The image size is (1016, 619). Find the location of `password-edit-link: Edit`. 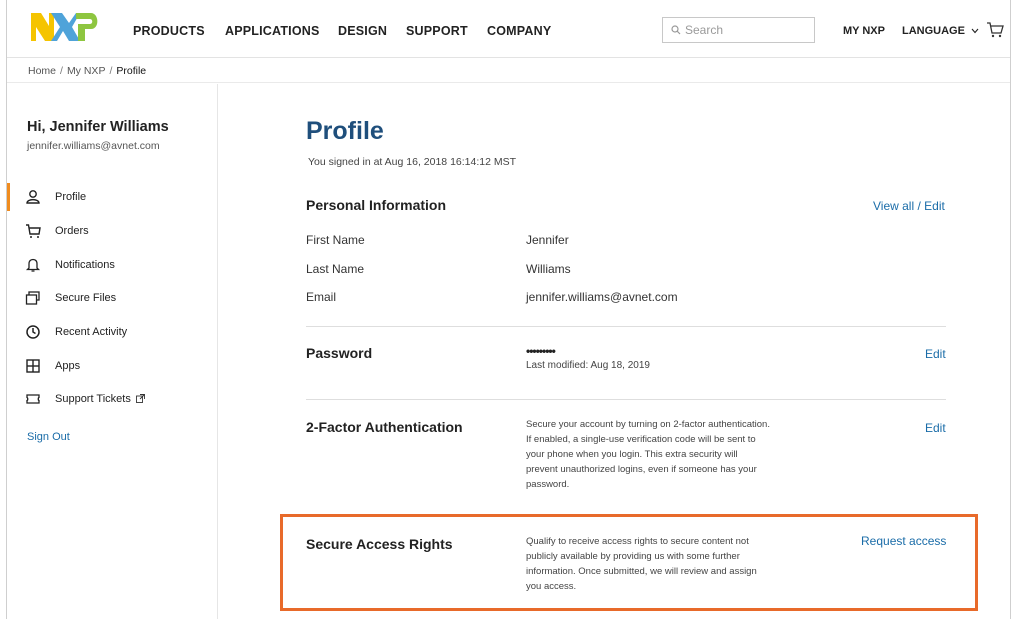

password-edit-link: Edit is located at coordinates (935, 354).